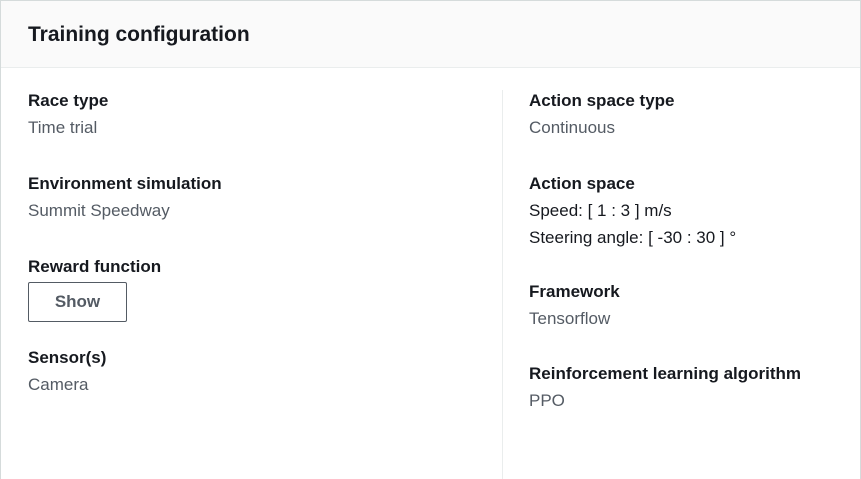 The width and height of the screenshot is (861, 479). I want to click on column-divider, so click(502, 284).